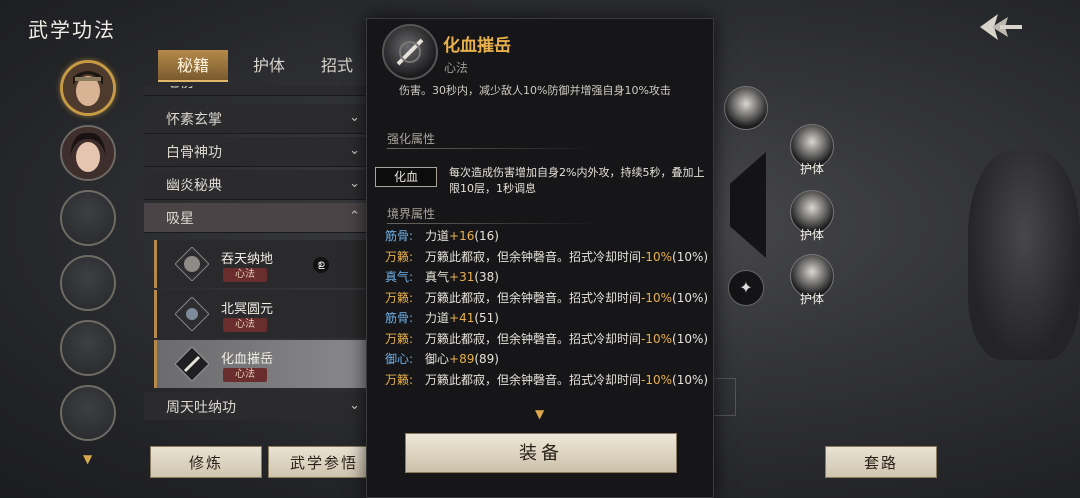 This screenshot has width=1080, height=498. I want to click on tab-zhaoshi: 招式, so click(337, 66).